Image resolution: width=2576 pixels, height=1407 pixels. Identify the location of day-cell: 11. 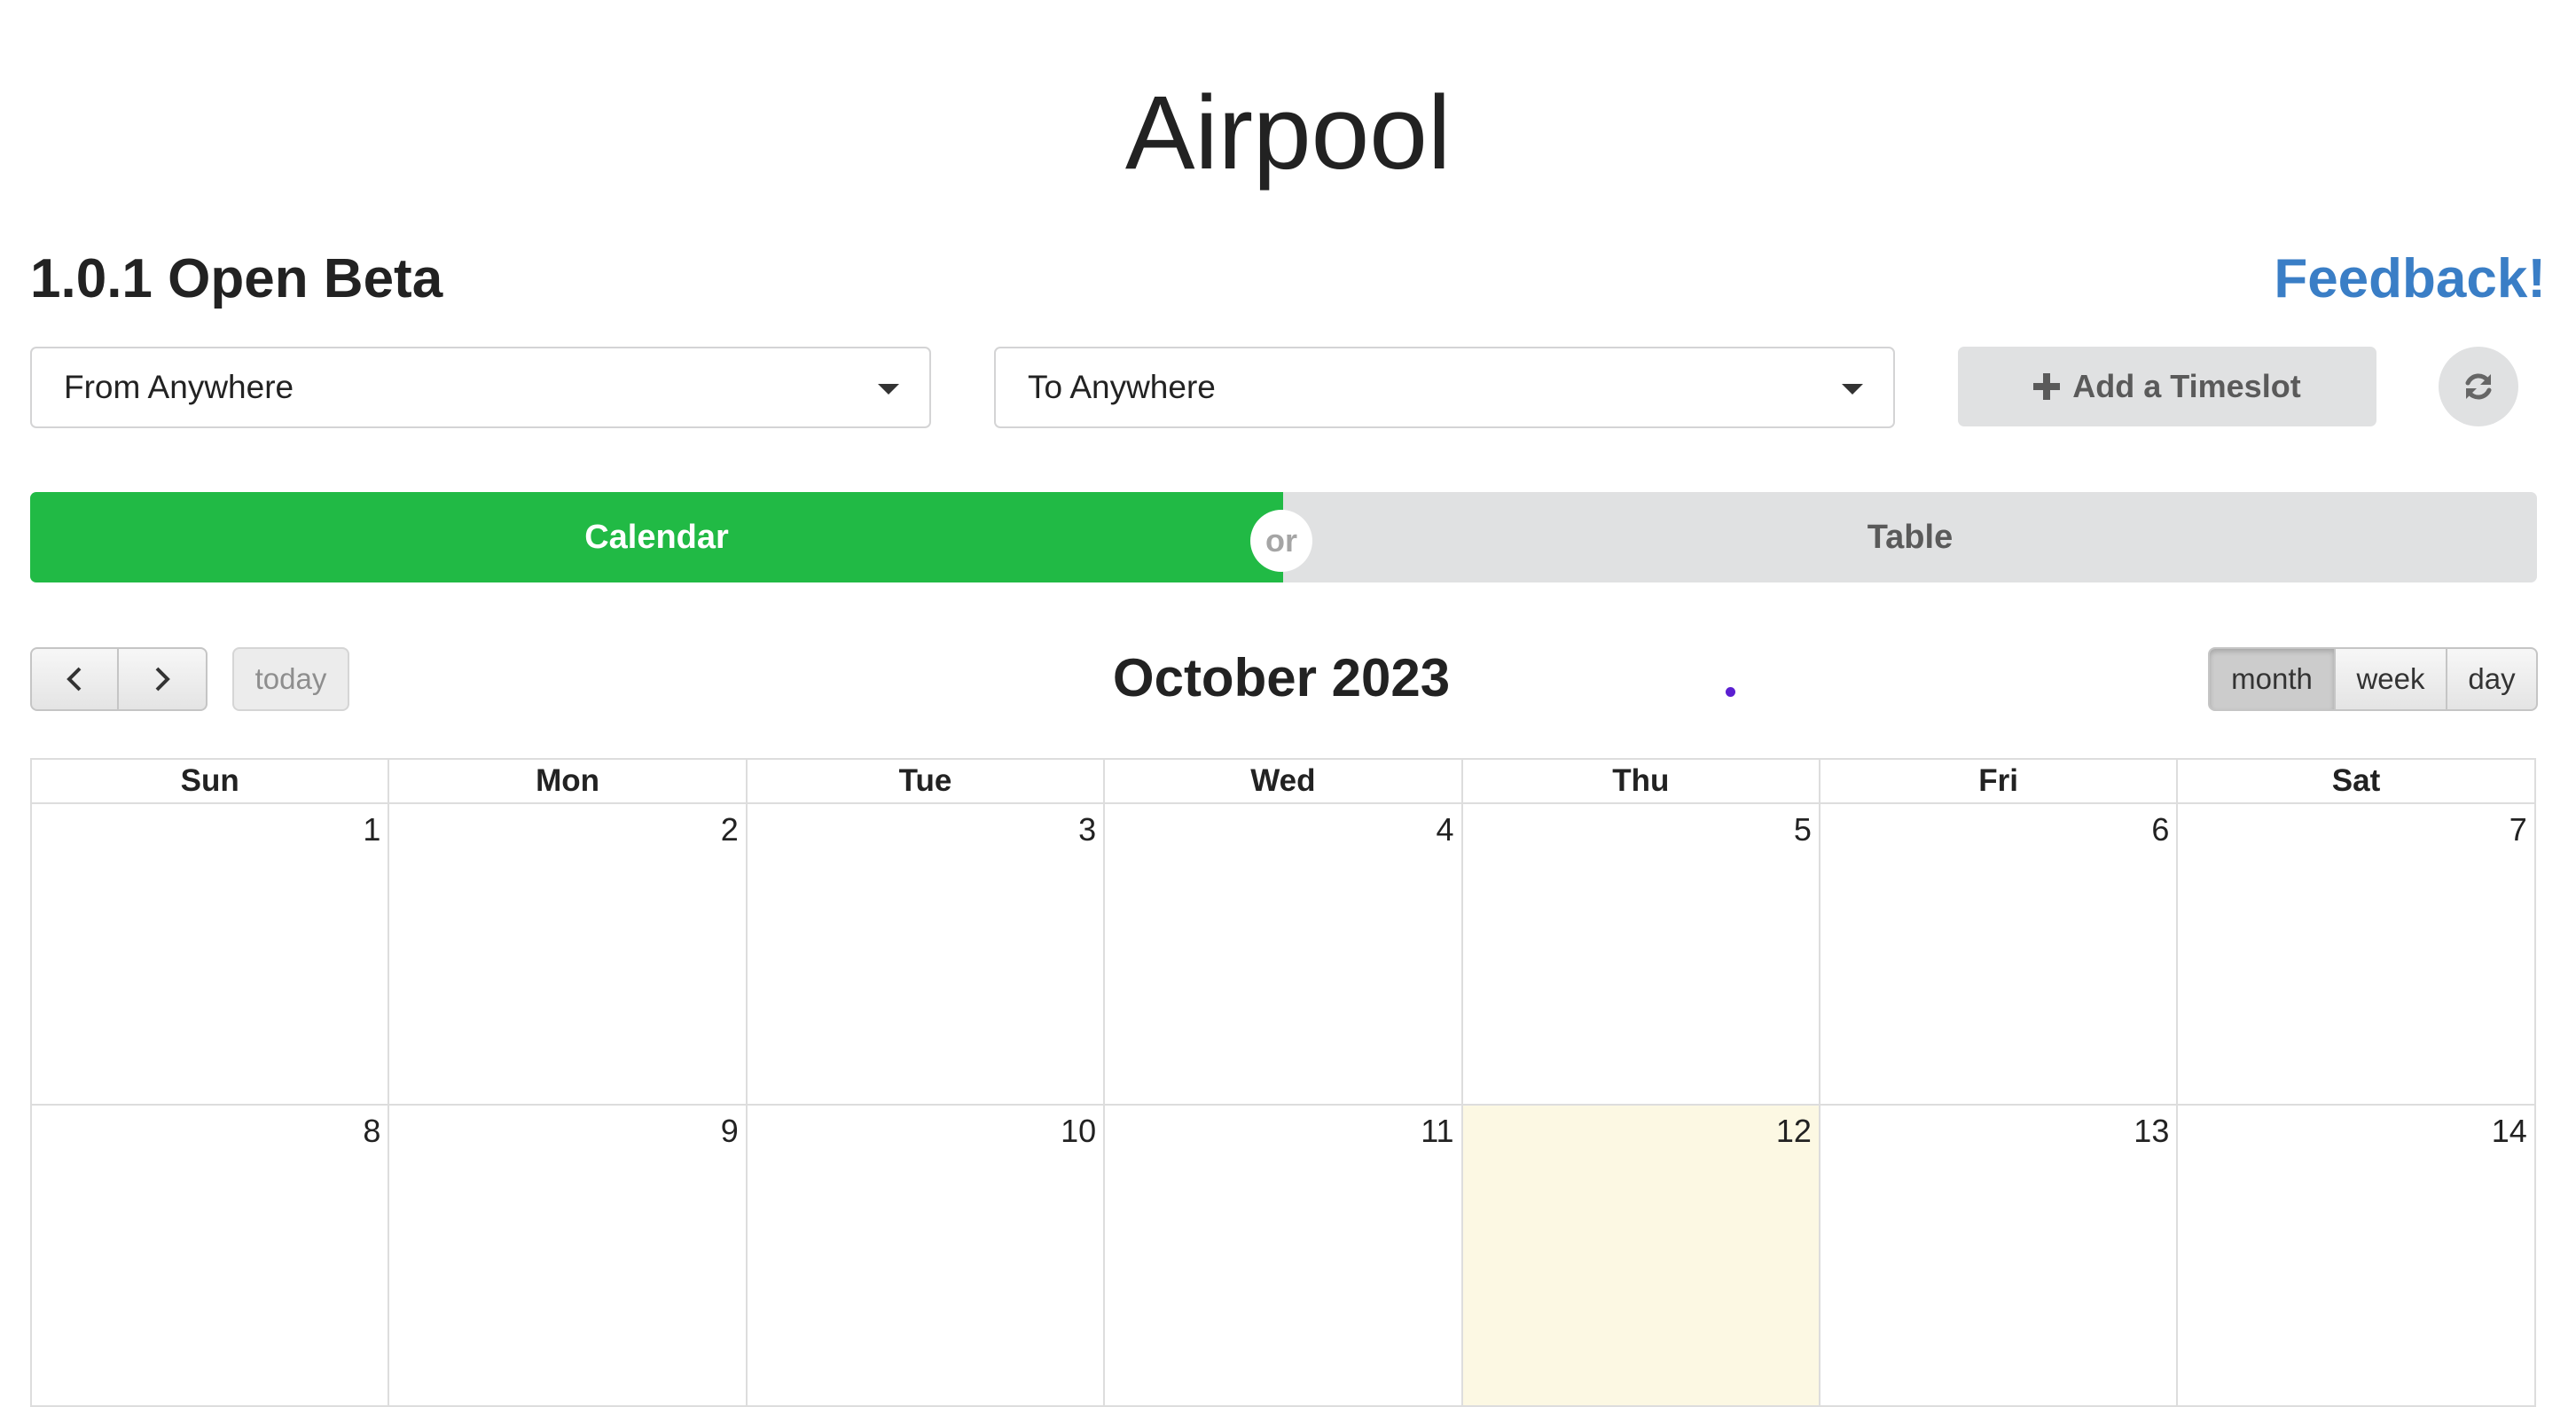
(1284, 1256).